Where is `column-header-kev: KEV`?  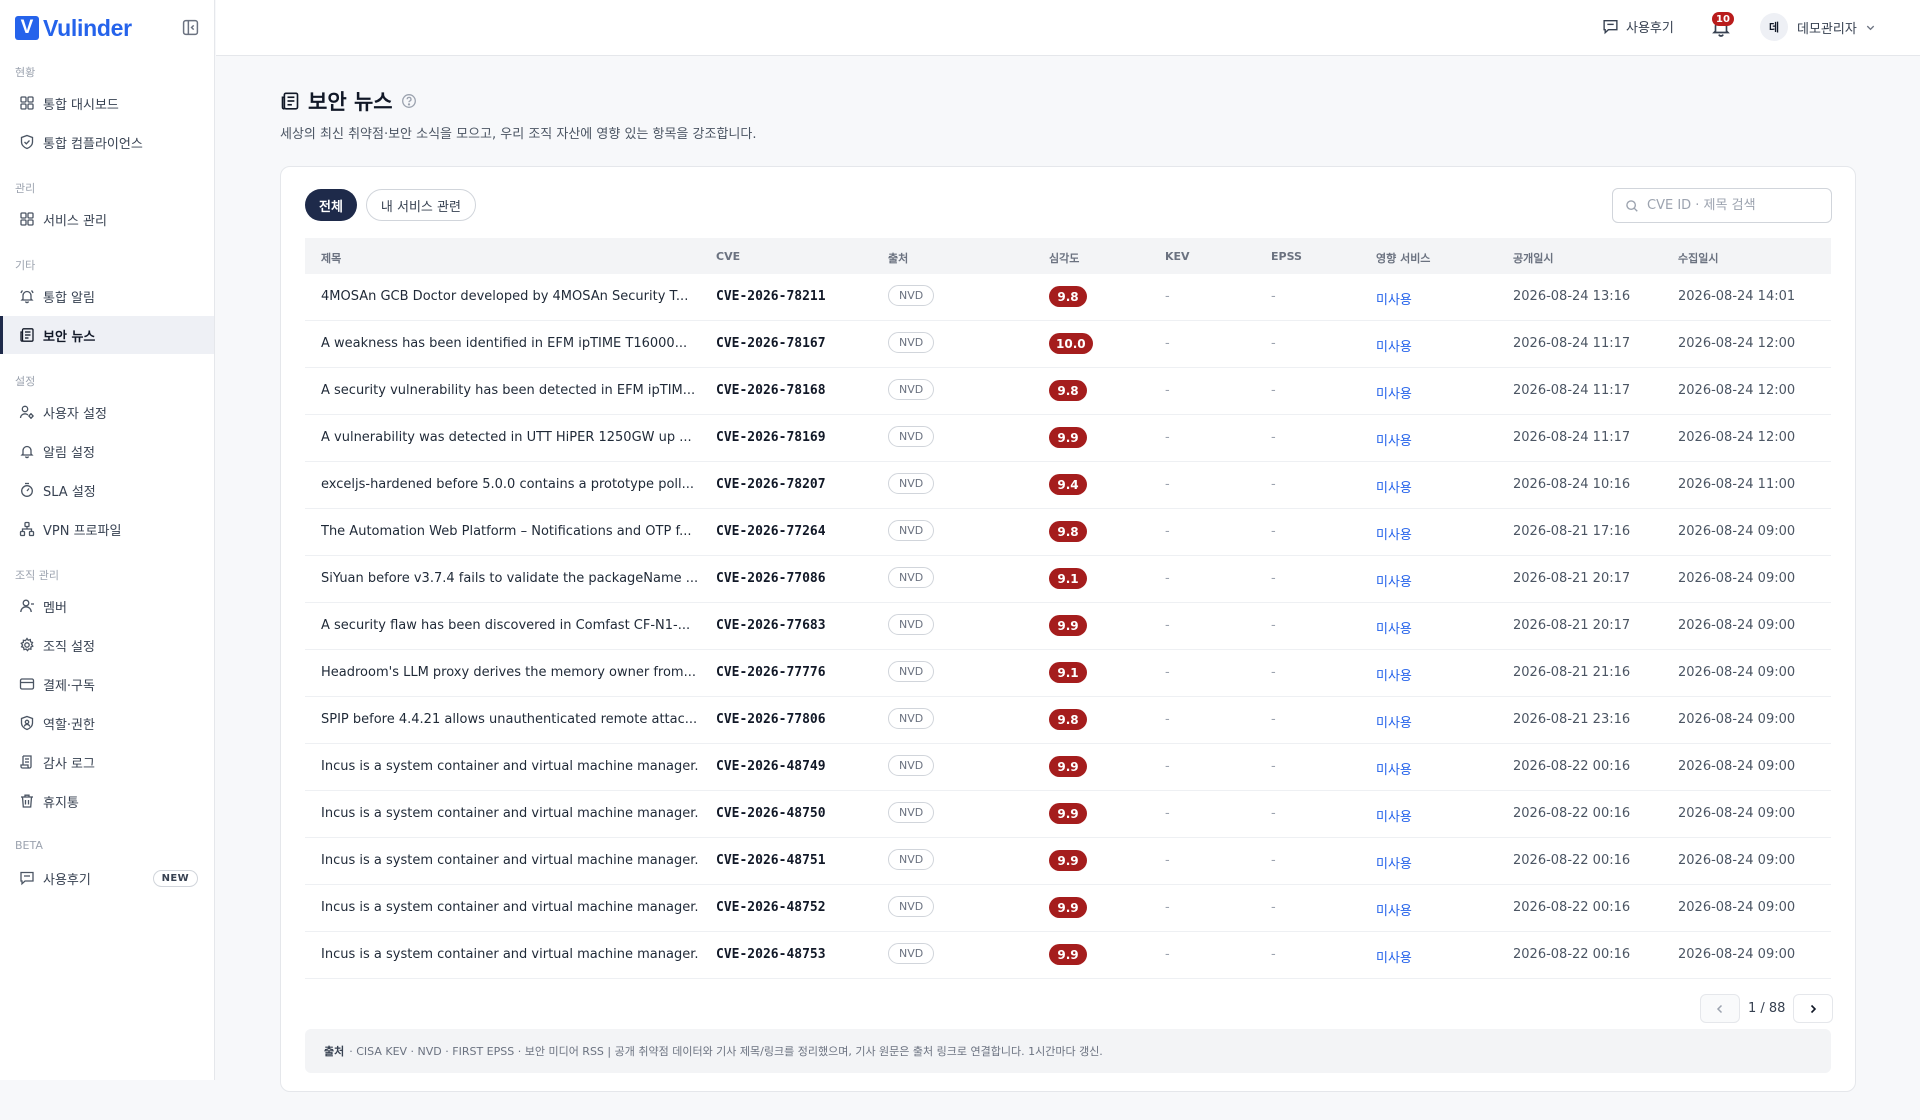
column-header-kev: KEV is located at coordinates (1177, 256).